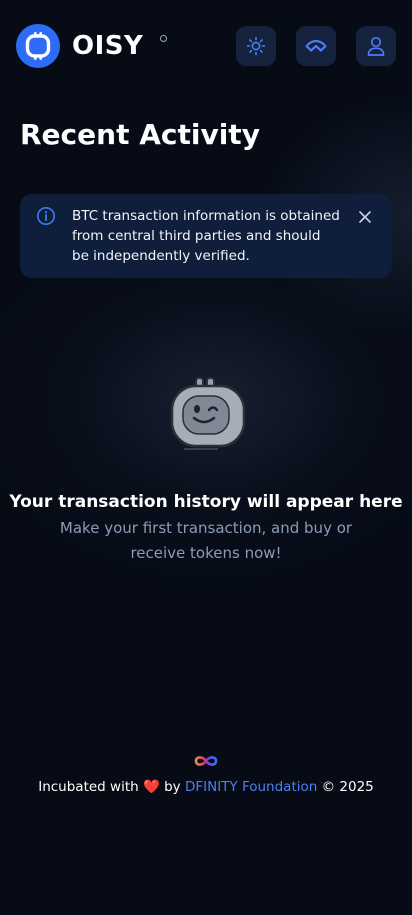 The height and width of the screenshot is (915, 412). What do you see at coordinates (172, 787) in the screenshot?
I see `footer-by: by` at bounding box center [172, 787].